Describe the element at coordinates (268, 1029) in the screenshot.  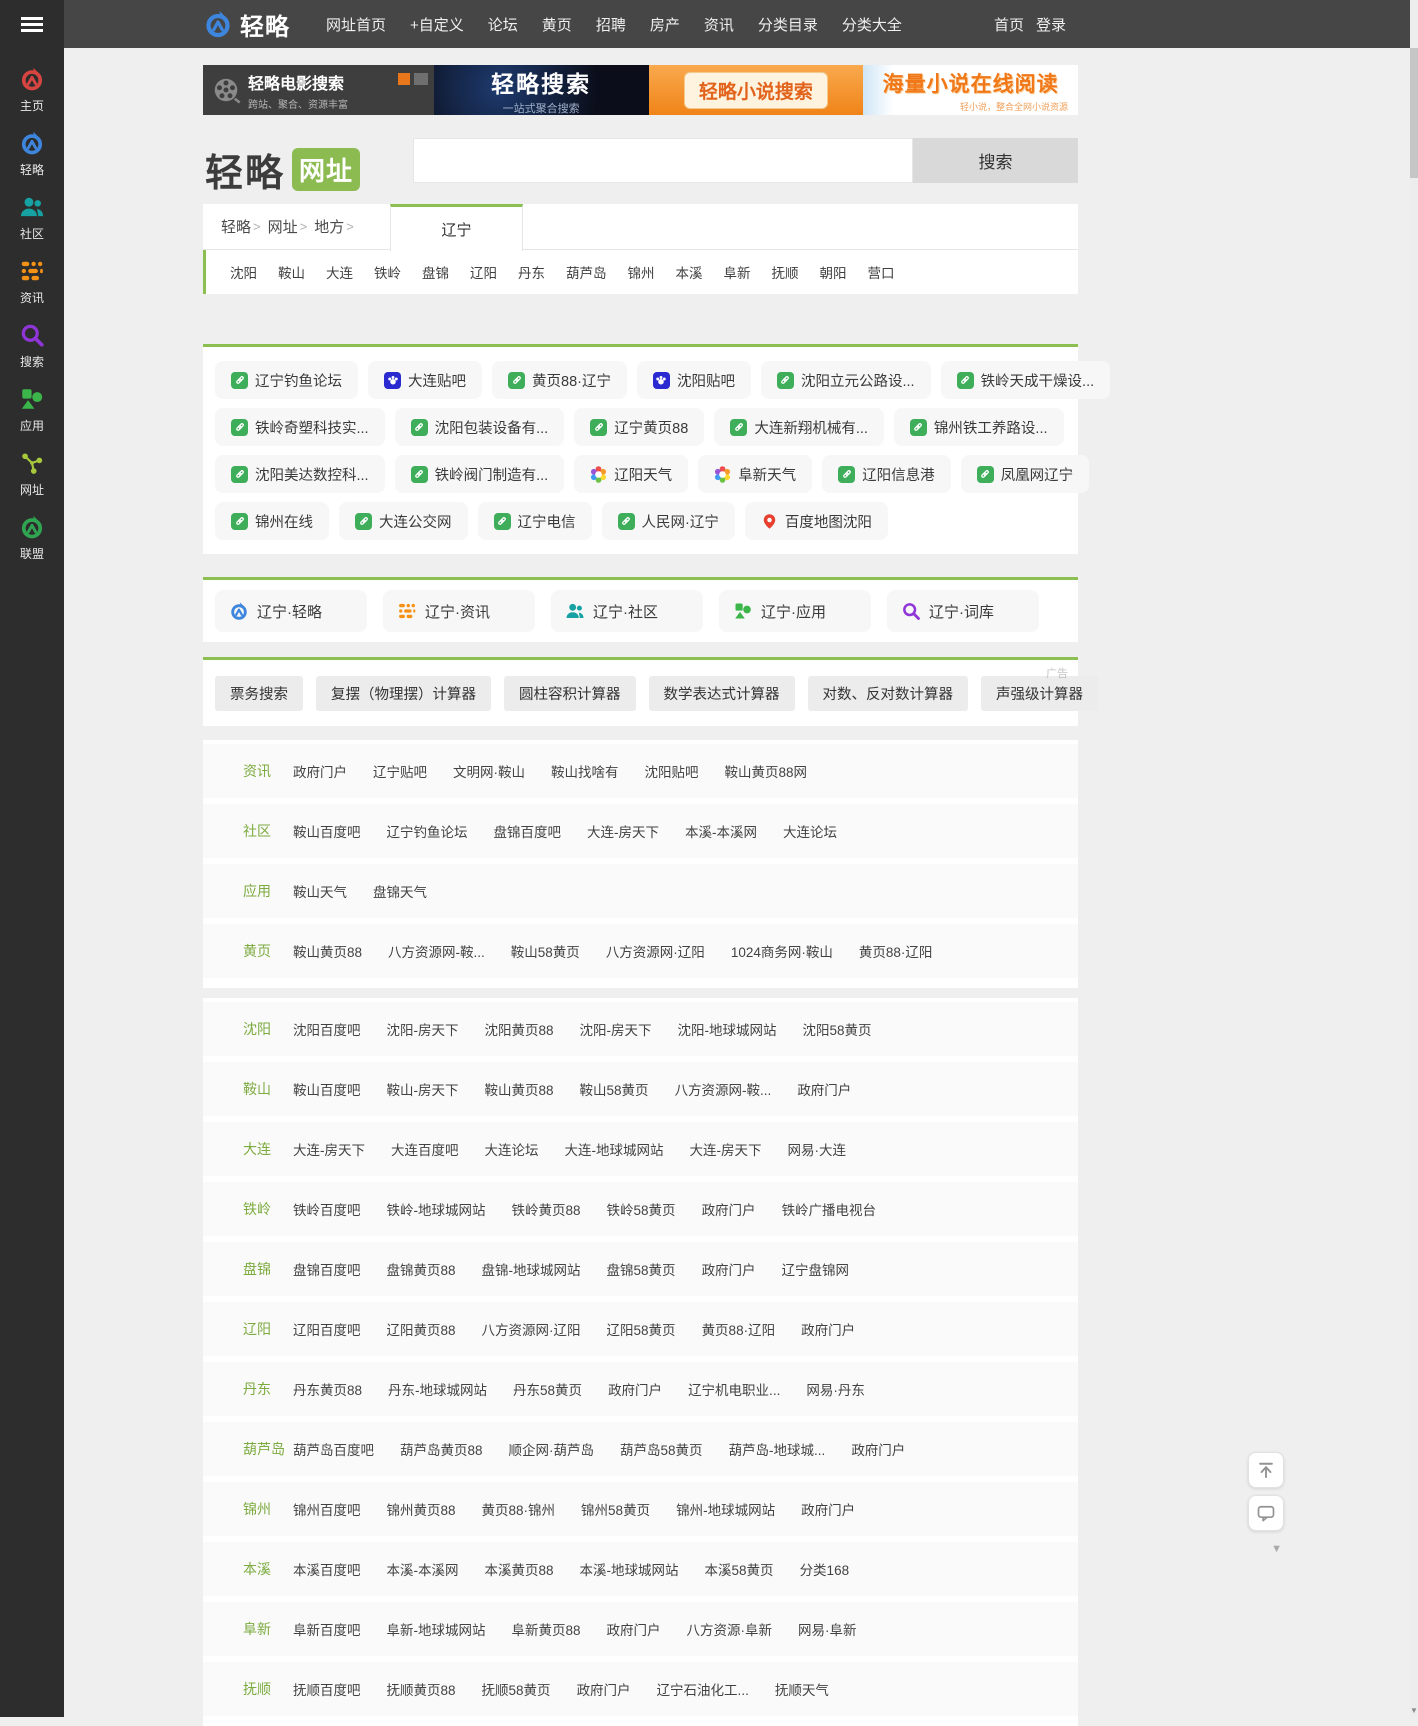
I see `row-city-link: 沈阳` at that location.